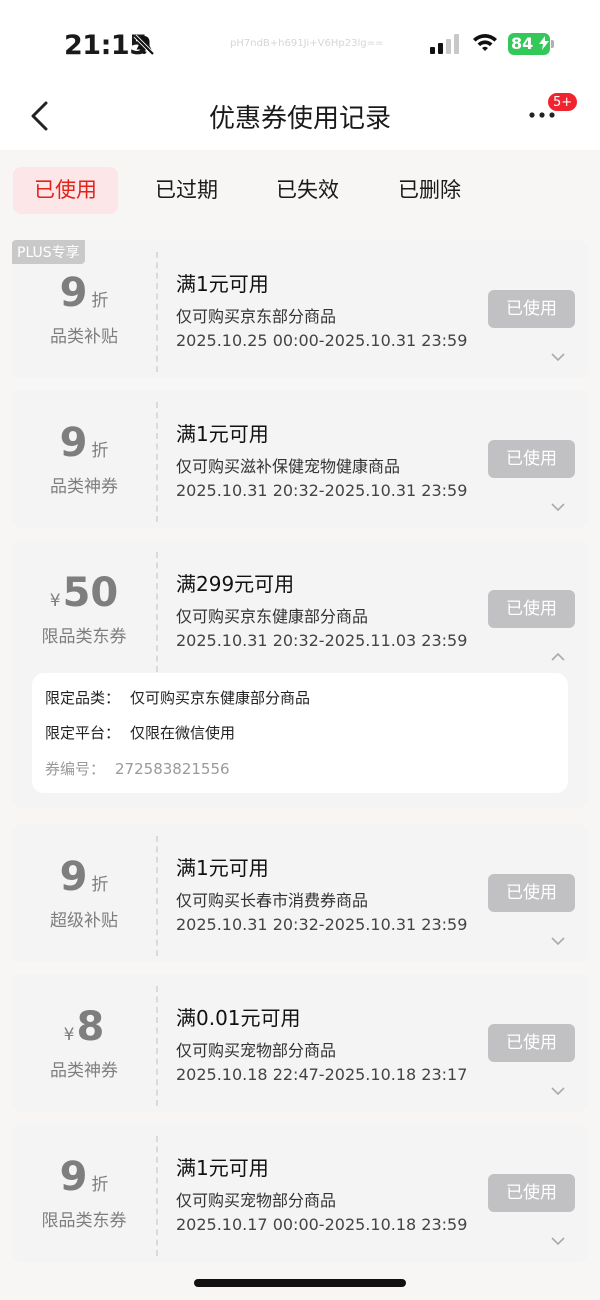 This screenshot has width=600, height=1300. What do you see at coordinates (563, 102) in the screenshot?
I see `notification-badge: 5+` at bounding box center [563, 102].